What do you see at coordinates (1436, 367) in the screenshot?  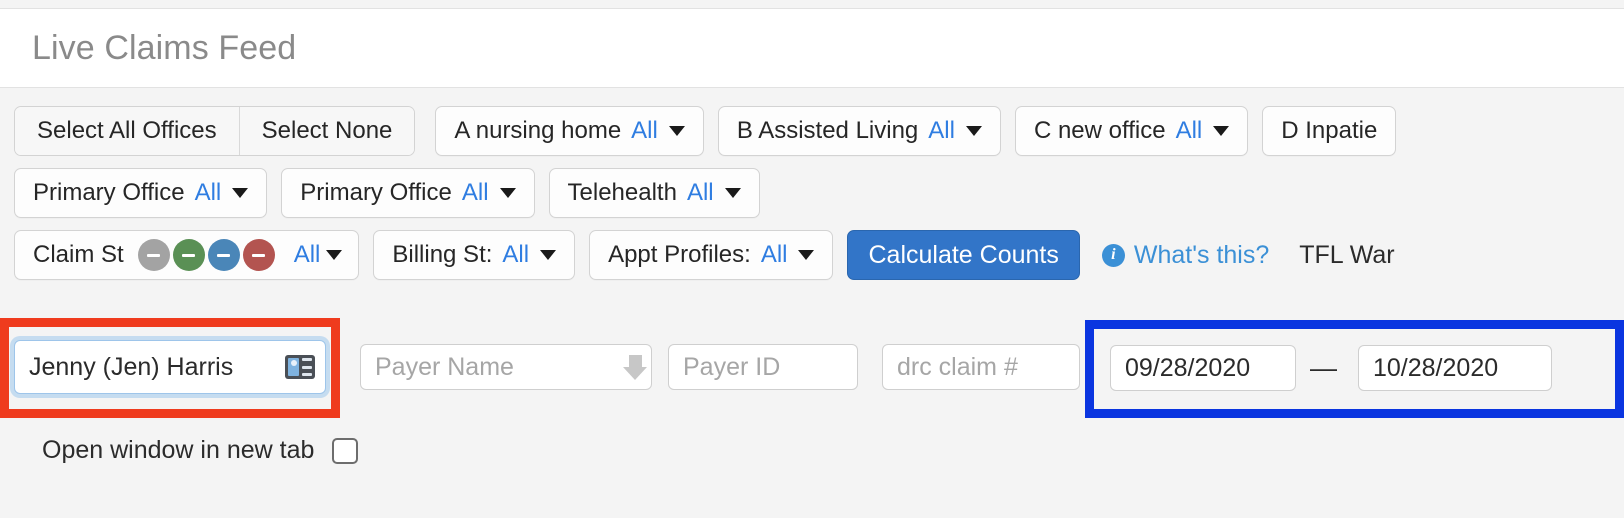 I see `date-to-value: 10/28/2020` at bounding box center [1436, 367].